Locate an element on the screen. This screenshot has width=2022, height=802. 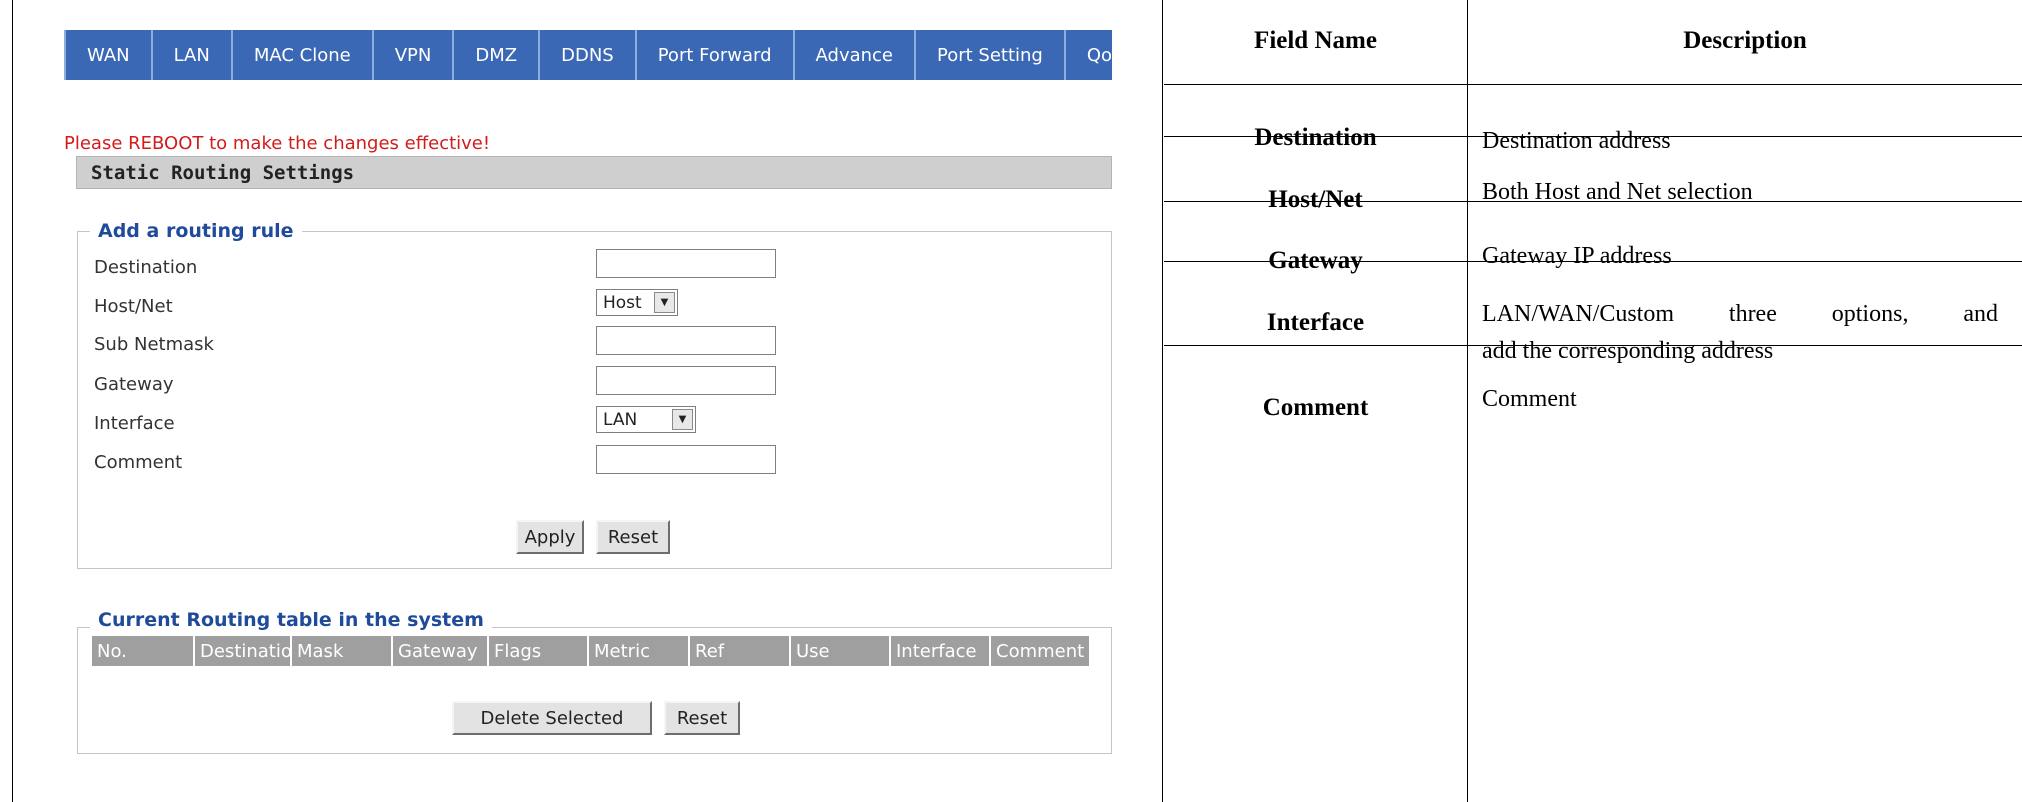
field-name-gateway: Gateway is located at coordinates (1315, 260).